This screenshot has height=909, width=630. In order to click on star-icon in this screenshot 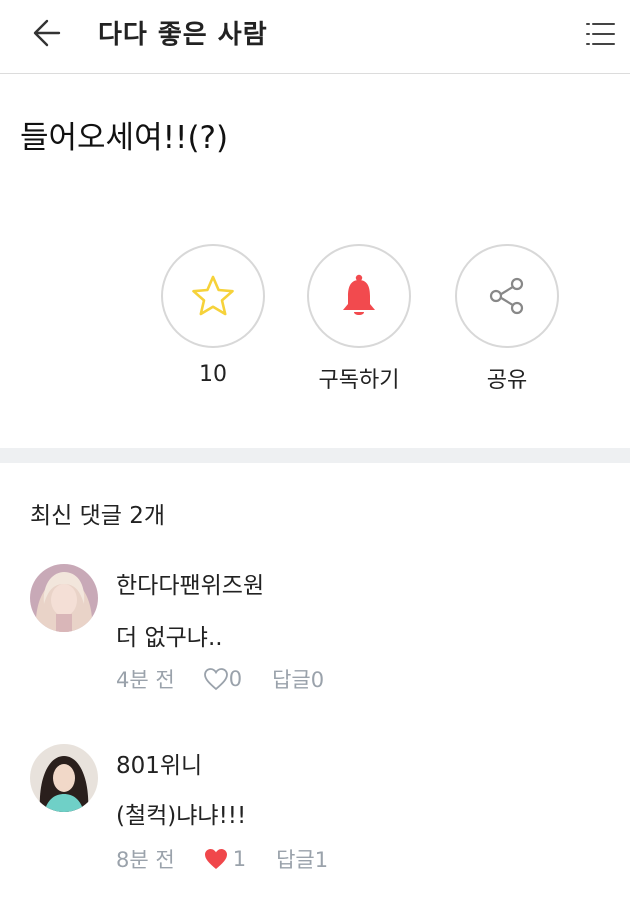, I will do `click(213, 295)`.